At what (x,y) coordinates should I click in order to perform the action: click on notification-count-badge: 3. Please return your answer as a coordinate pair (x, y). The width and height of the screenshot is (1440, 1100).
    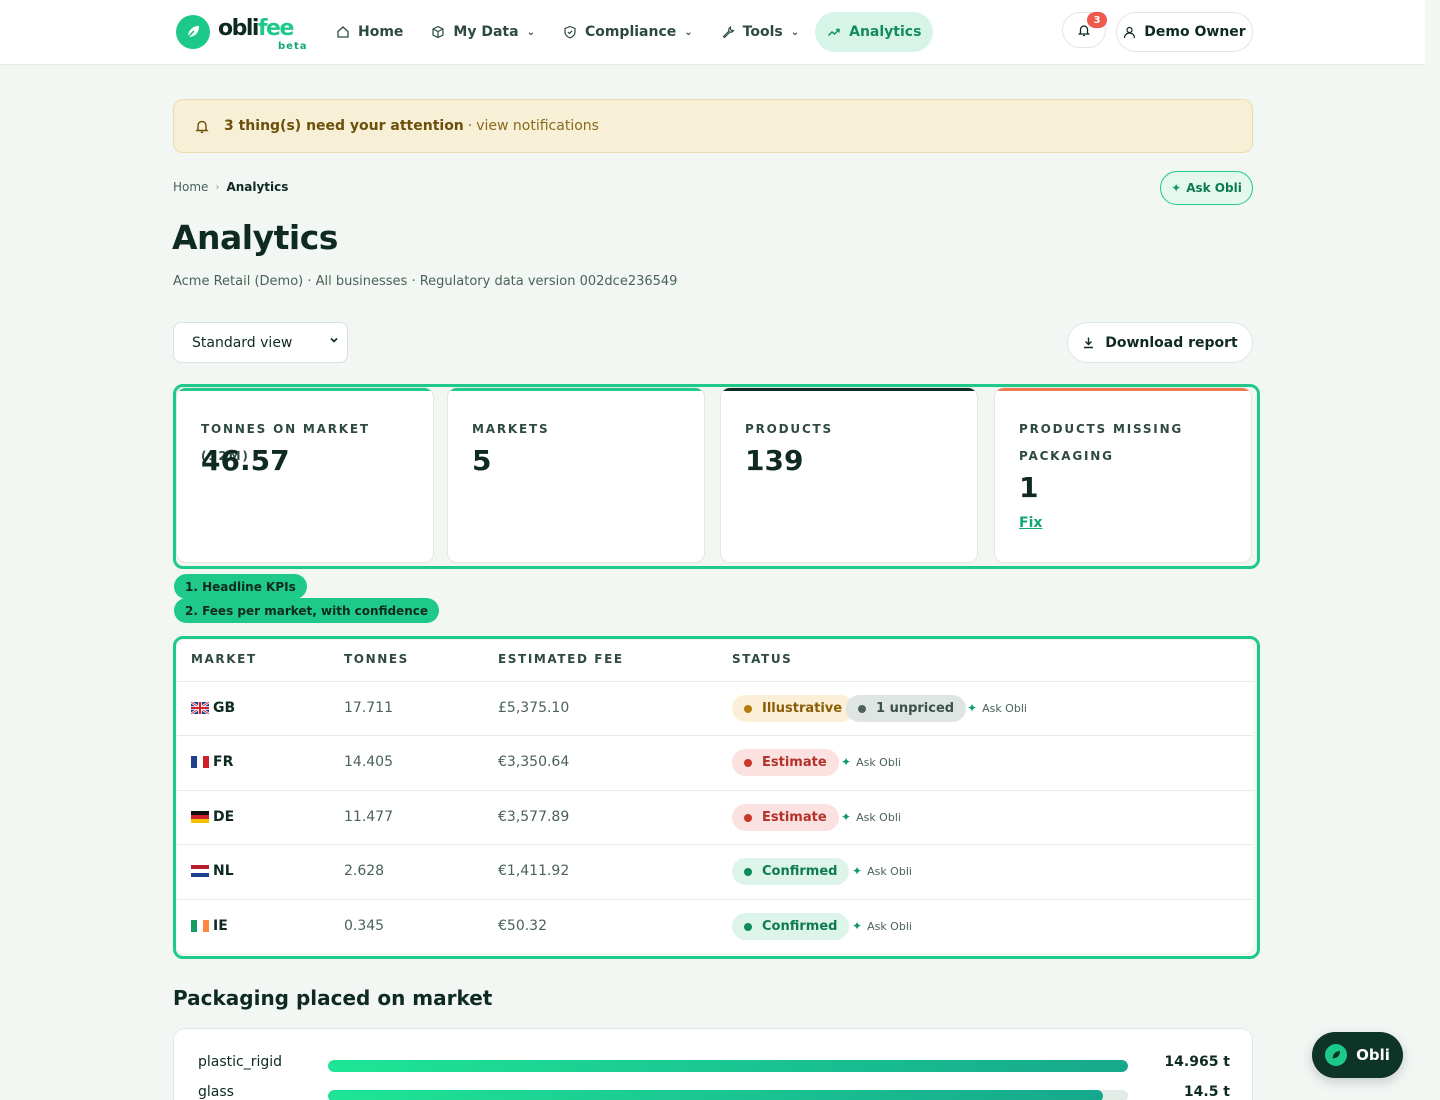
    Looking at the image, I should click on (1097, 20).